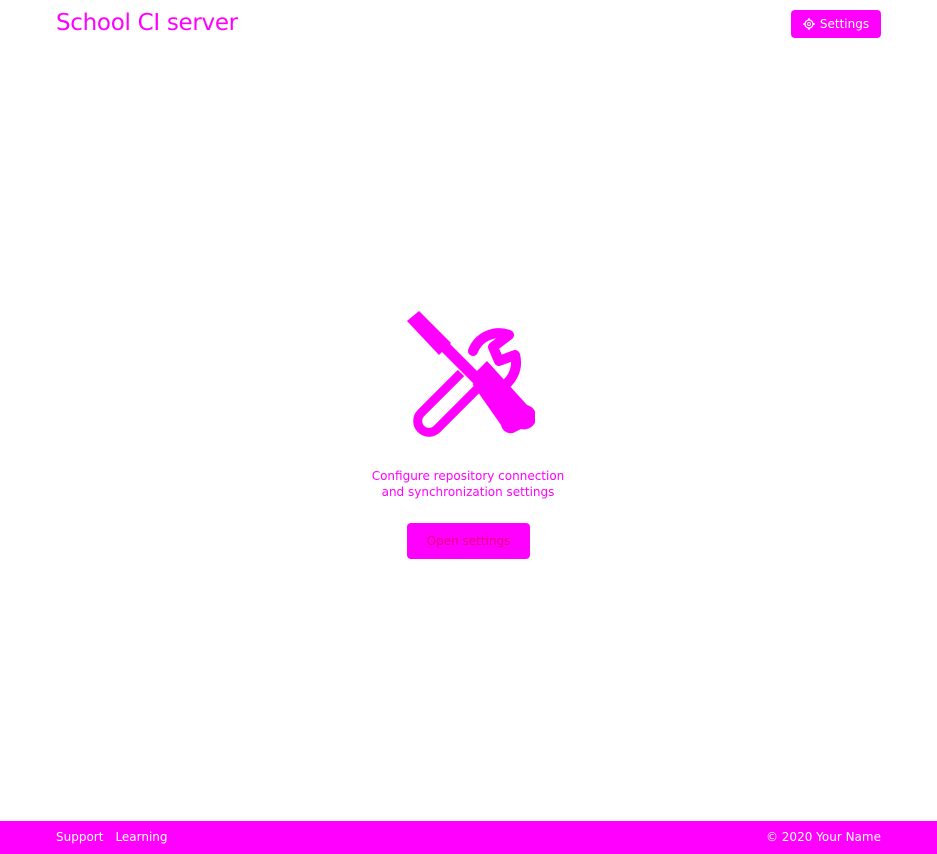 The width and height of the screenshot is (937, 854). What do you see at coordinates (141, 837) in the screenshot?
I see `footer-link-learning: Learning` at bounding box center [141, 837].